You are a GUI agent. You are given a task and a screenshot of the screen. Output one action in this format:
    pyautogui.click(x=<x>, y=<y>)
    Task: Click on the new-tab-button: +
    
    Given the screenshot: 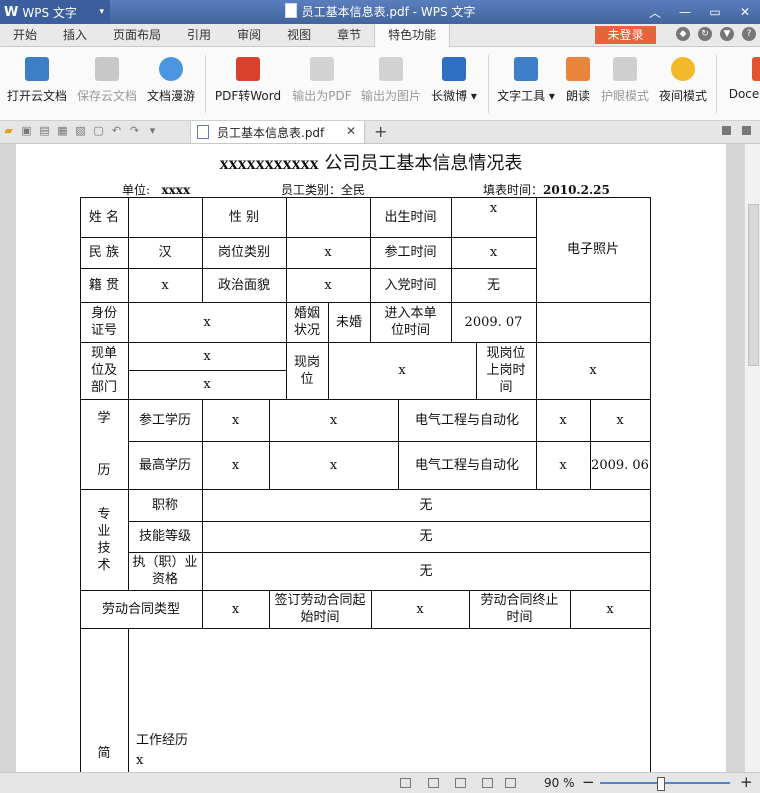 What is the action you would take?
    pyautogui.click(x=380, y=131)
    